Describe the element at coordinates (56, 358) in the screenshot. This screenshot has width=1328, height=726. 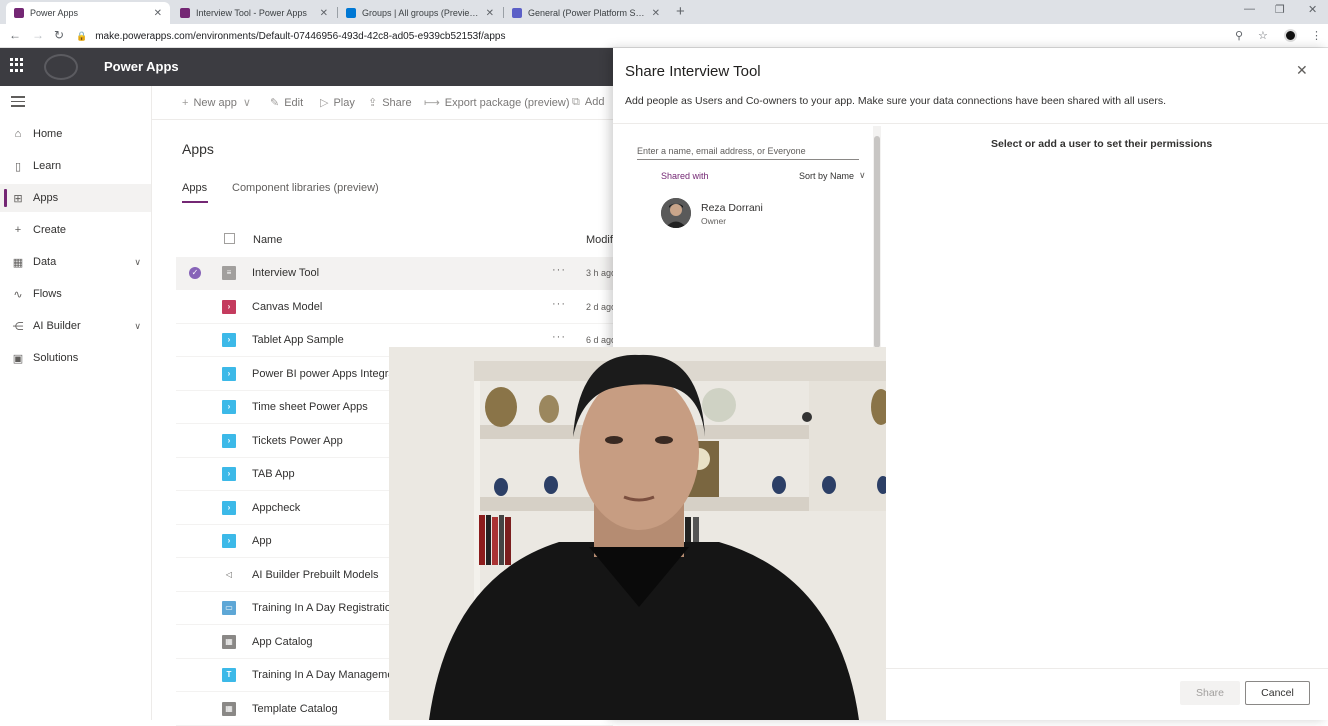
I see `nav-item-label: Solutions` at that location.